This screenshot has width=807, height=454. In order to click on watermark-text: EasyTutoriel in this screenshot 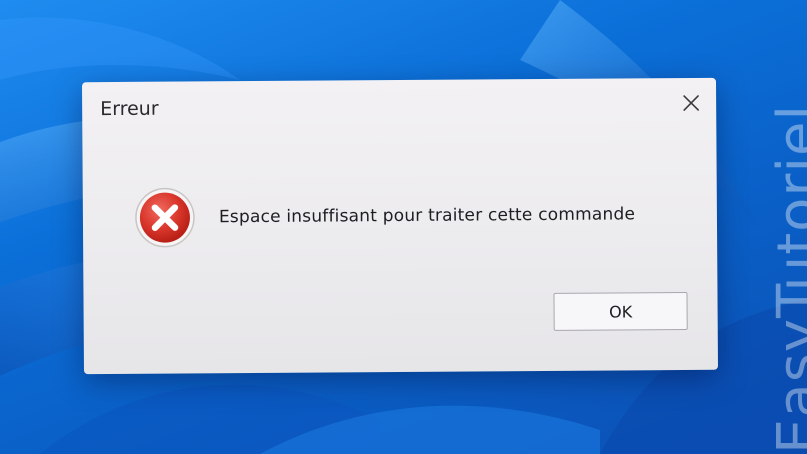, I will do `click(786, 278)`.